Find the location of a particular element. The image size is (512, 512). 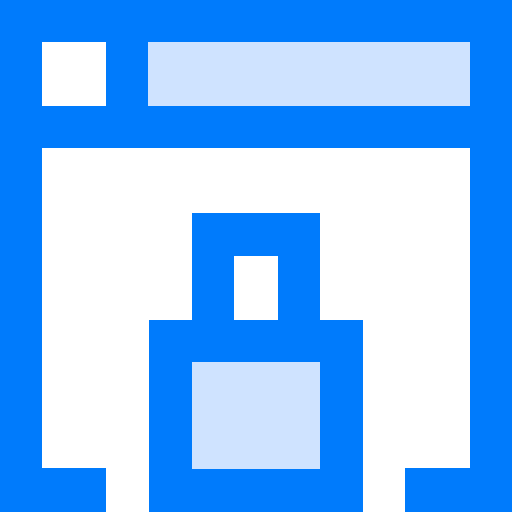

lock-shackle-hole is located at coordinates (256, 288).